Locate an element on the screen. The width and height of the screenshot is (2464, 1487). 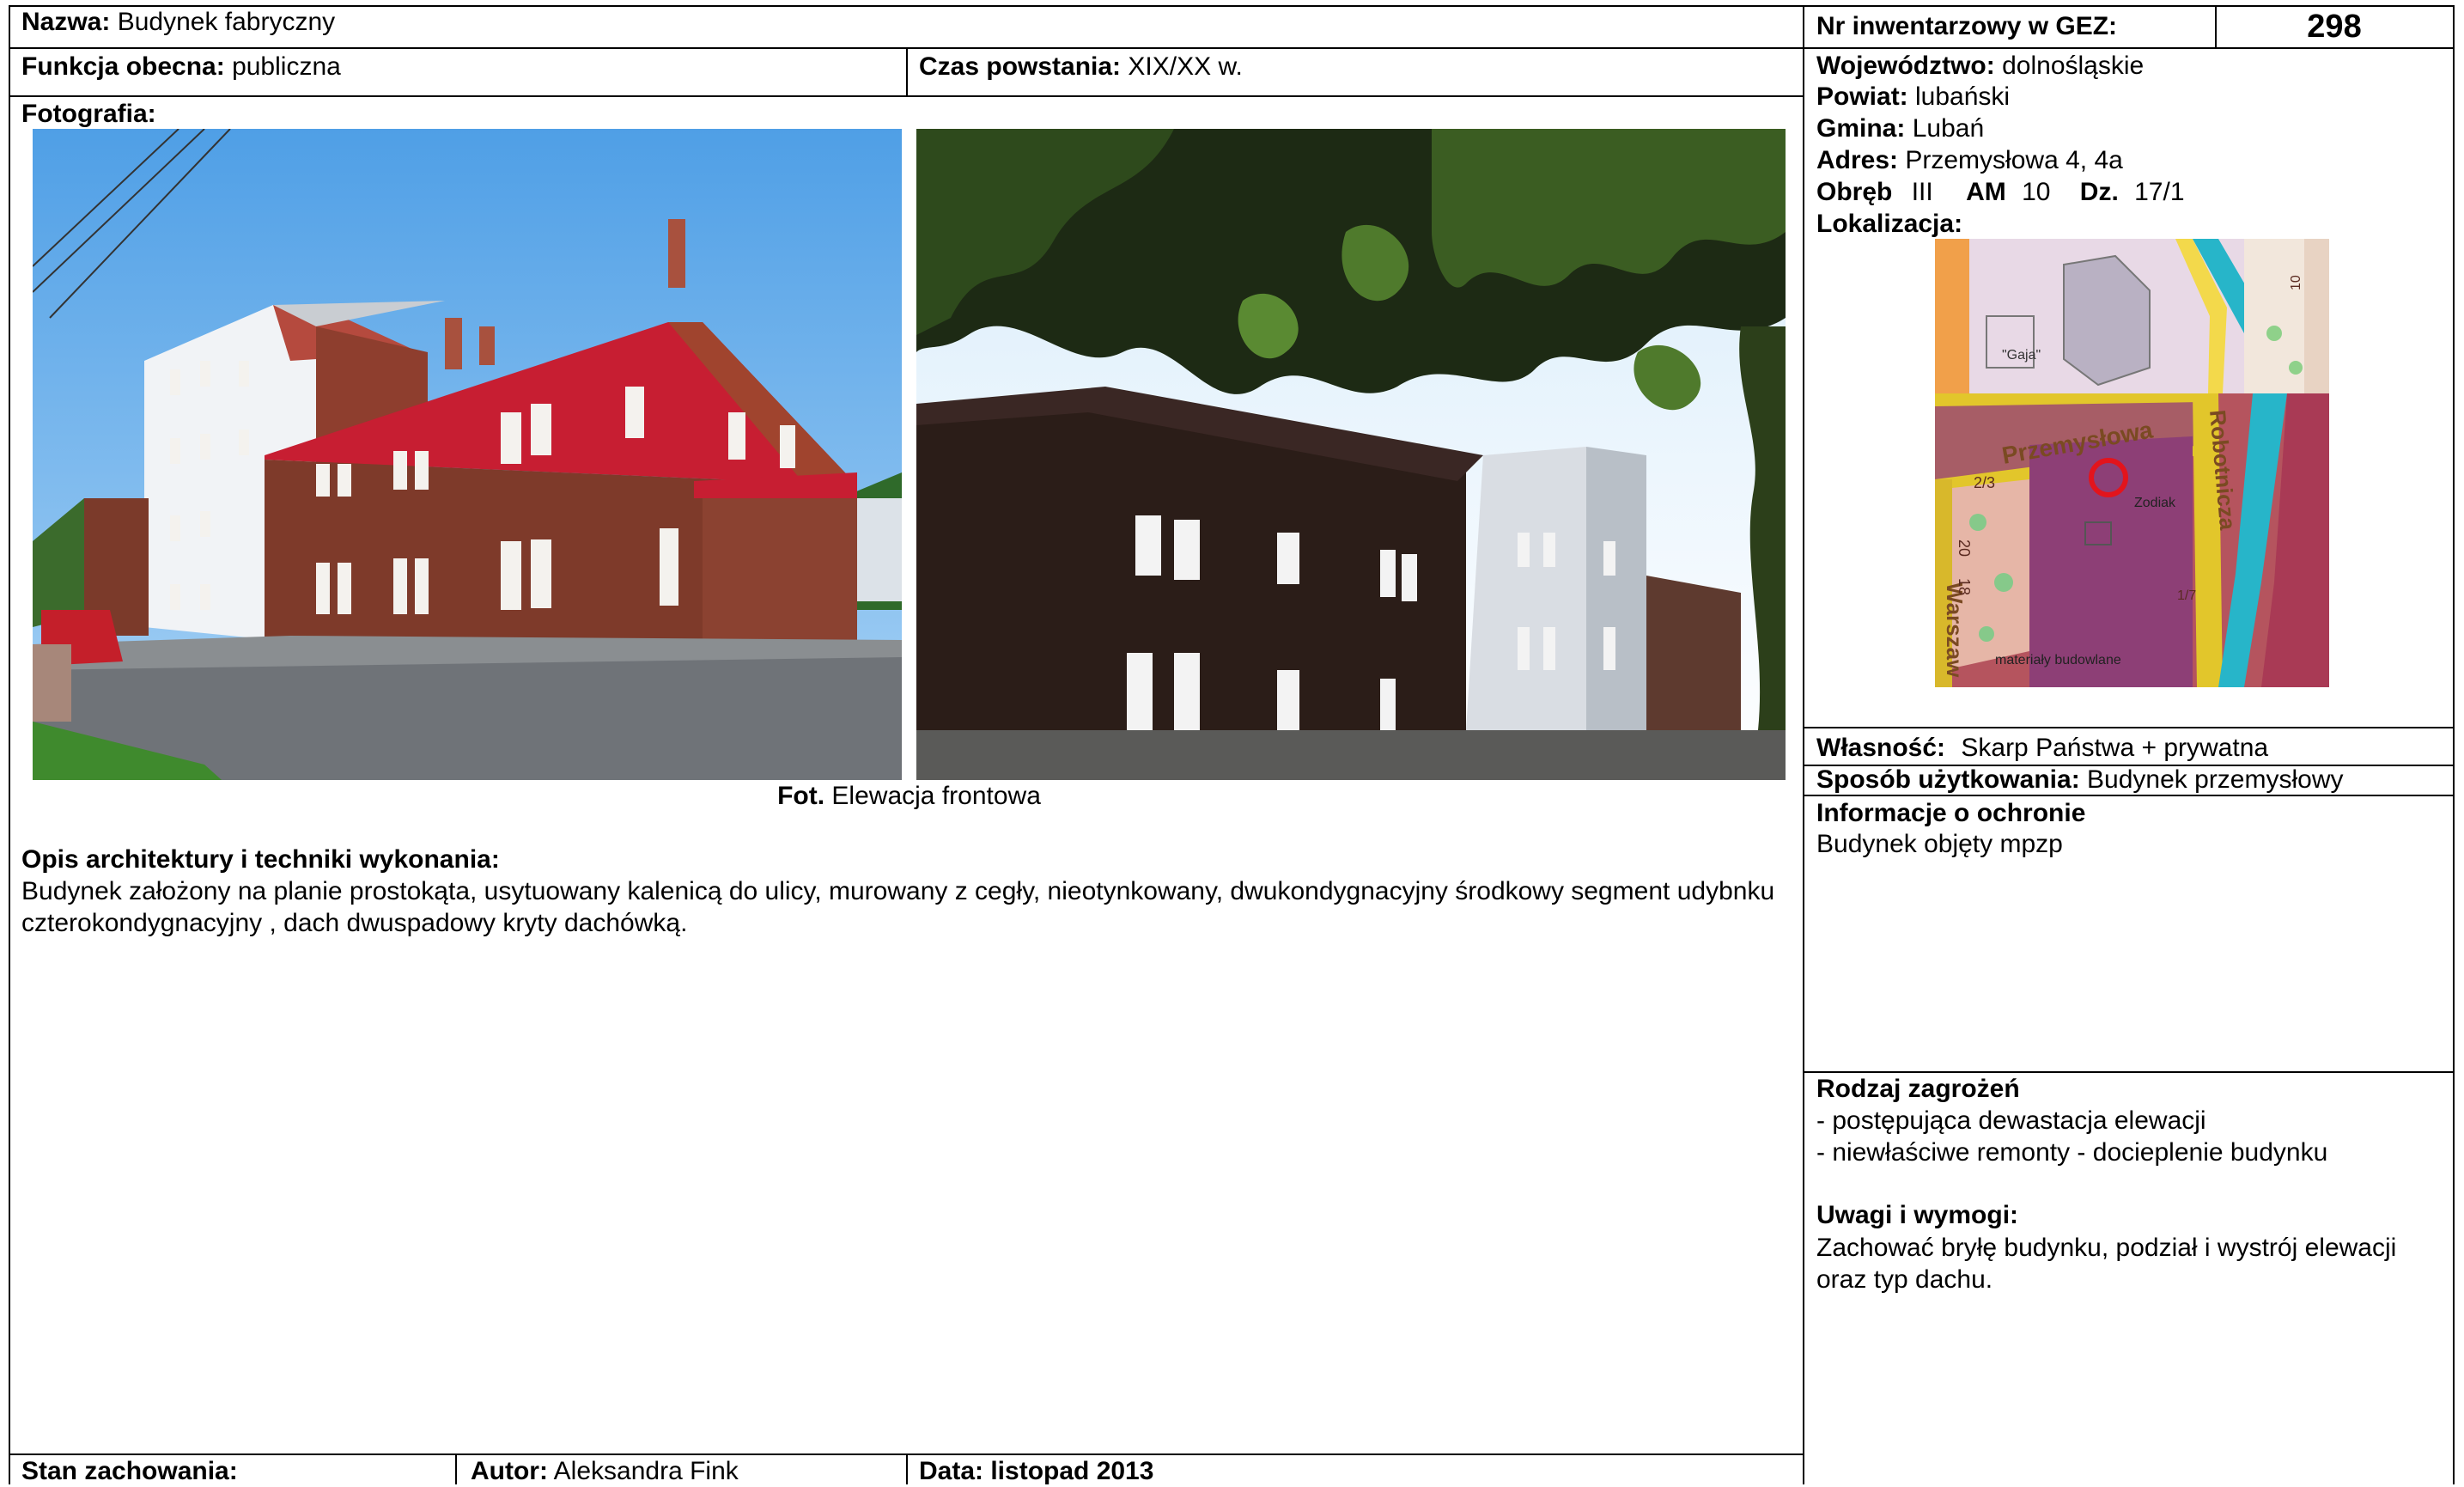
map-label-street-warszawska: Warszaw is located at coordinates (1955, 630).